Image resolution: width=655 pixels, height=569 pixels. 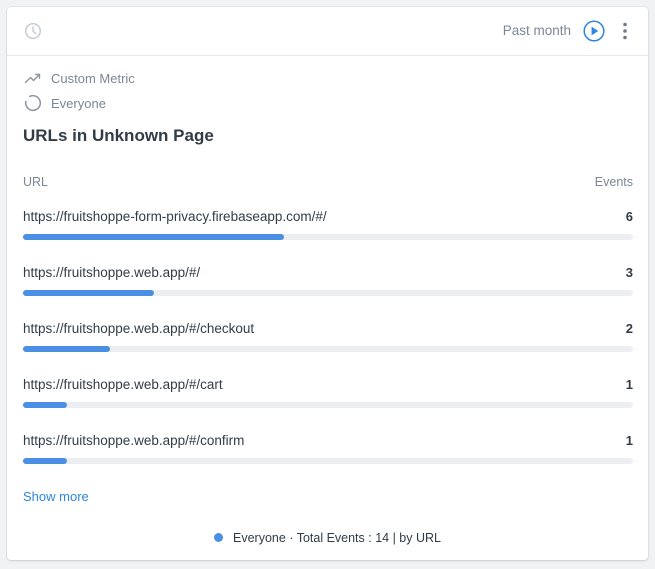 What do you see at coordinates (33, 103) in the screenshot?
I see `segment-circle-icon` at bounding box center [33, 103].